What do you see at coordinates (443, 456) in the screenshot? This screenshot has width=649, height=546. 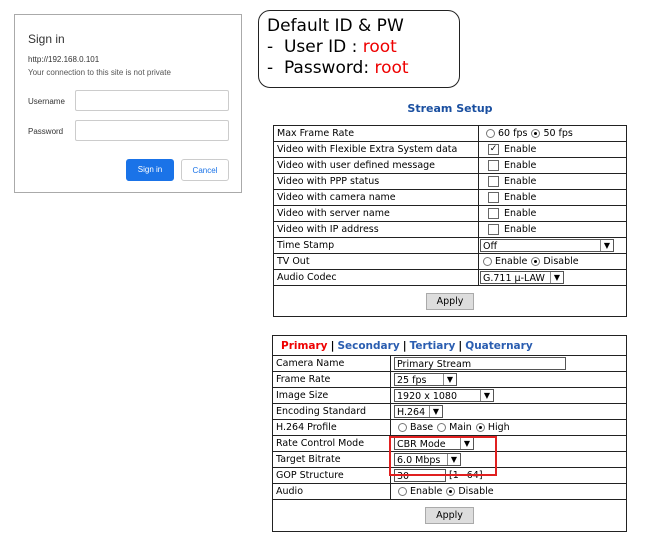 I see `highlight-box` at bounding box center [443, 456].